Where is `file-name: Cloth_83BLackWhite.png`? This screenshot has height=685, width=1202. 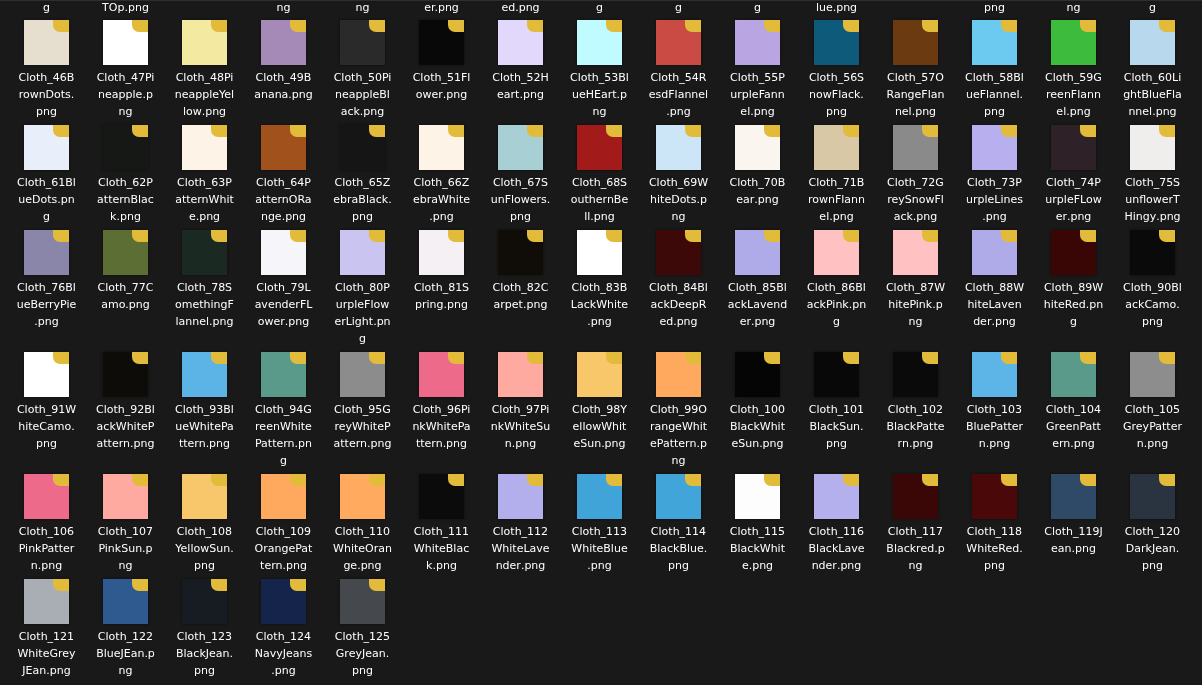
file-name: Cloth_83BLackWhite.png is located at coordinates (599, 304).